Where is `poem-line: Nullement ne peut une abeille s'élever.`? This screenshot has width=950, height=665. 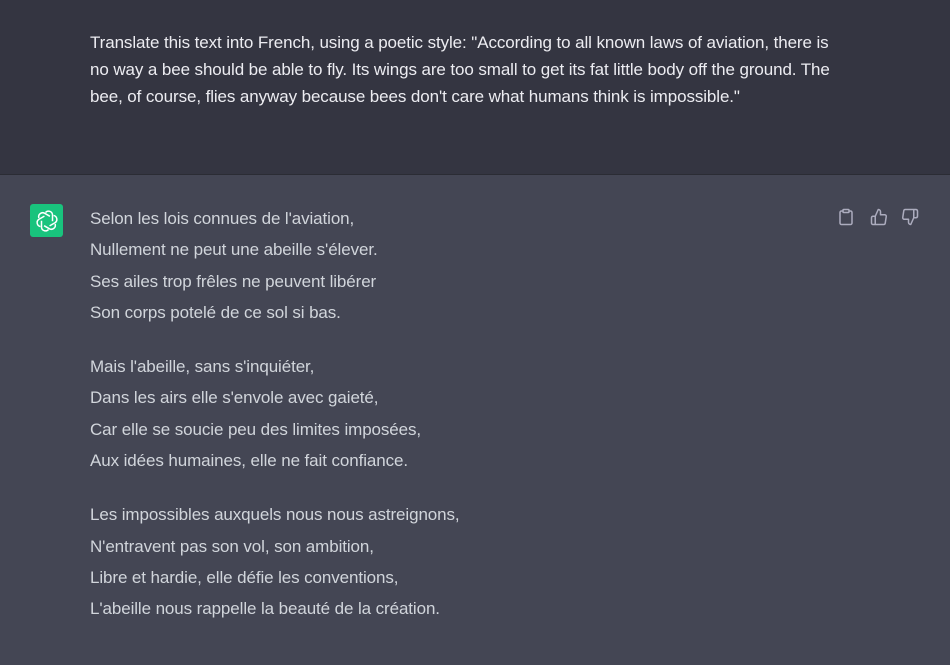
poem-line: Nullement ne peut une abeille s'élever. is located at coordinates (234, 250).